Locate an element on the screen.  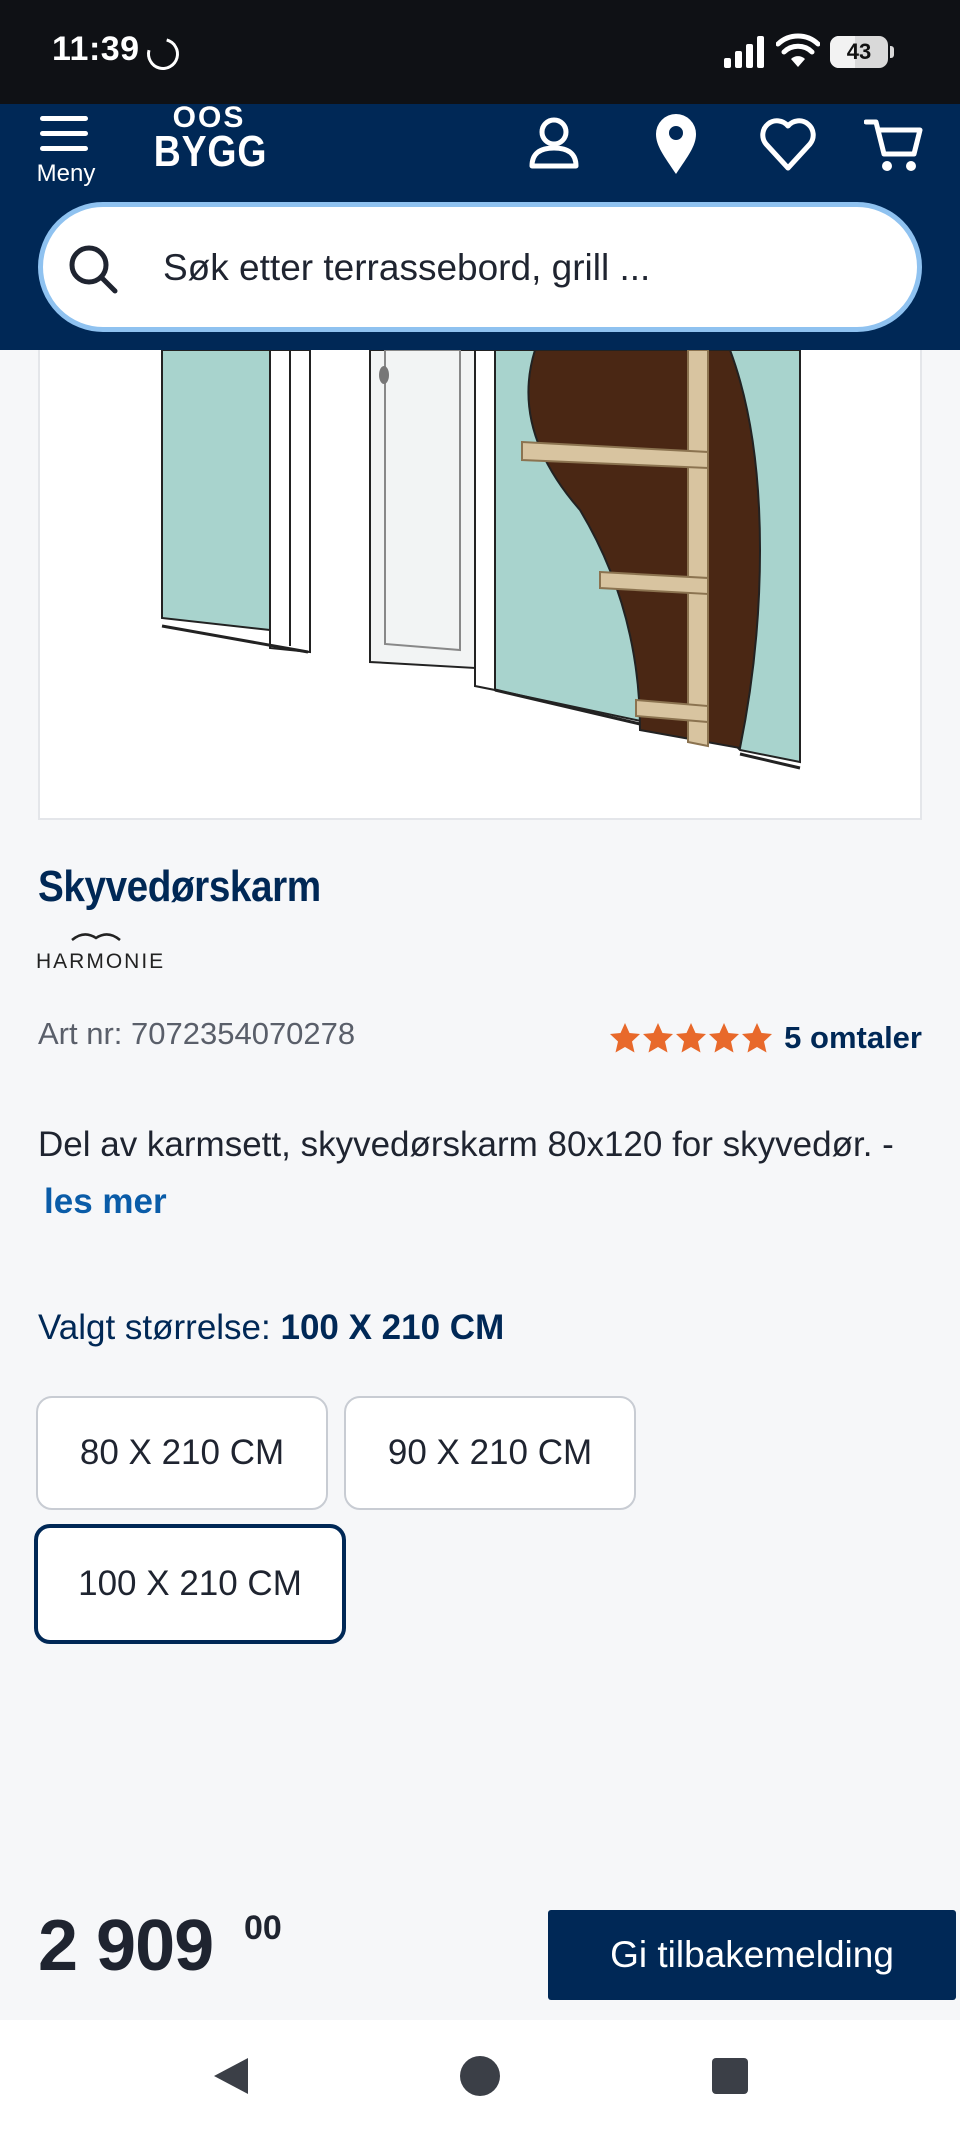
logo: OOS BYGG is located at coordinates (209, 144).